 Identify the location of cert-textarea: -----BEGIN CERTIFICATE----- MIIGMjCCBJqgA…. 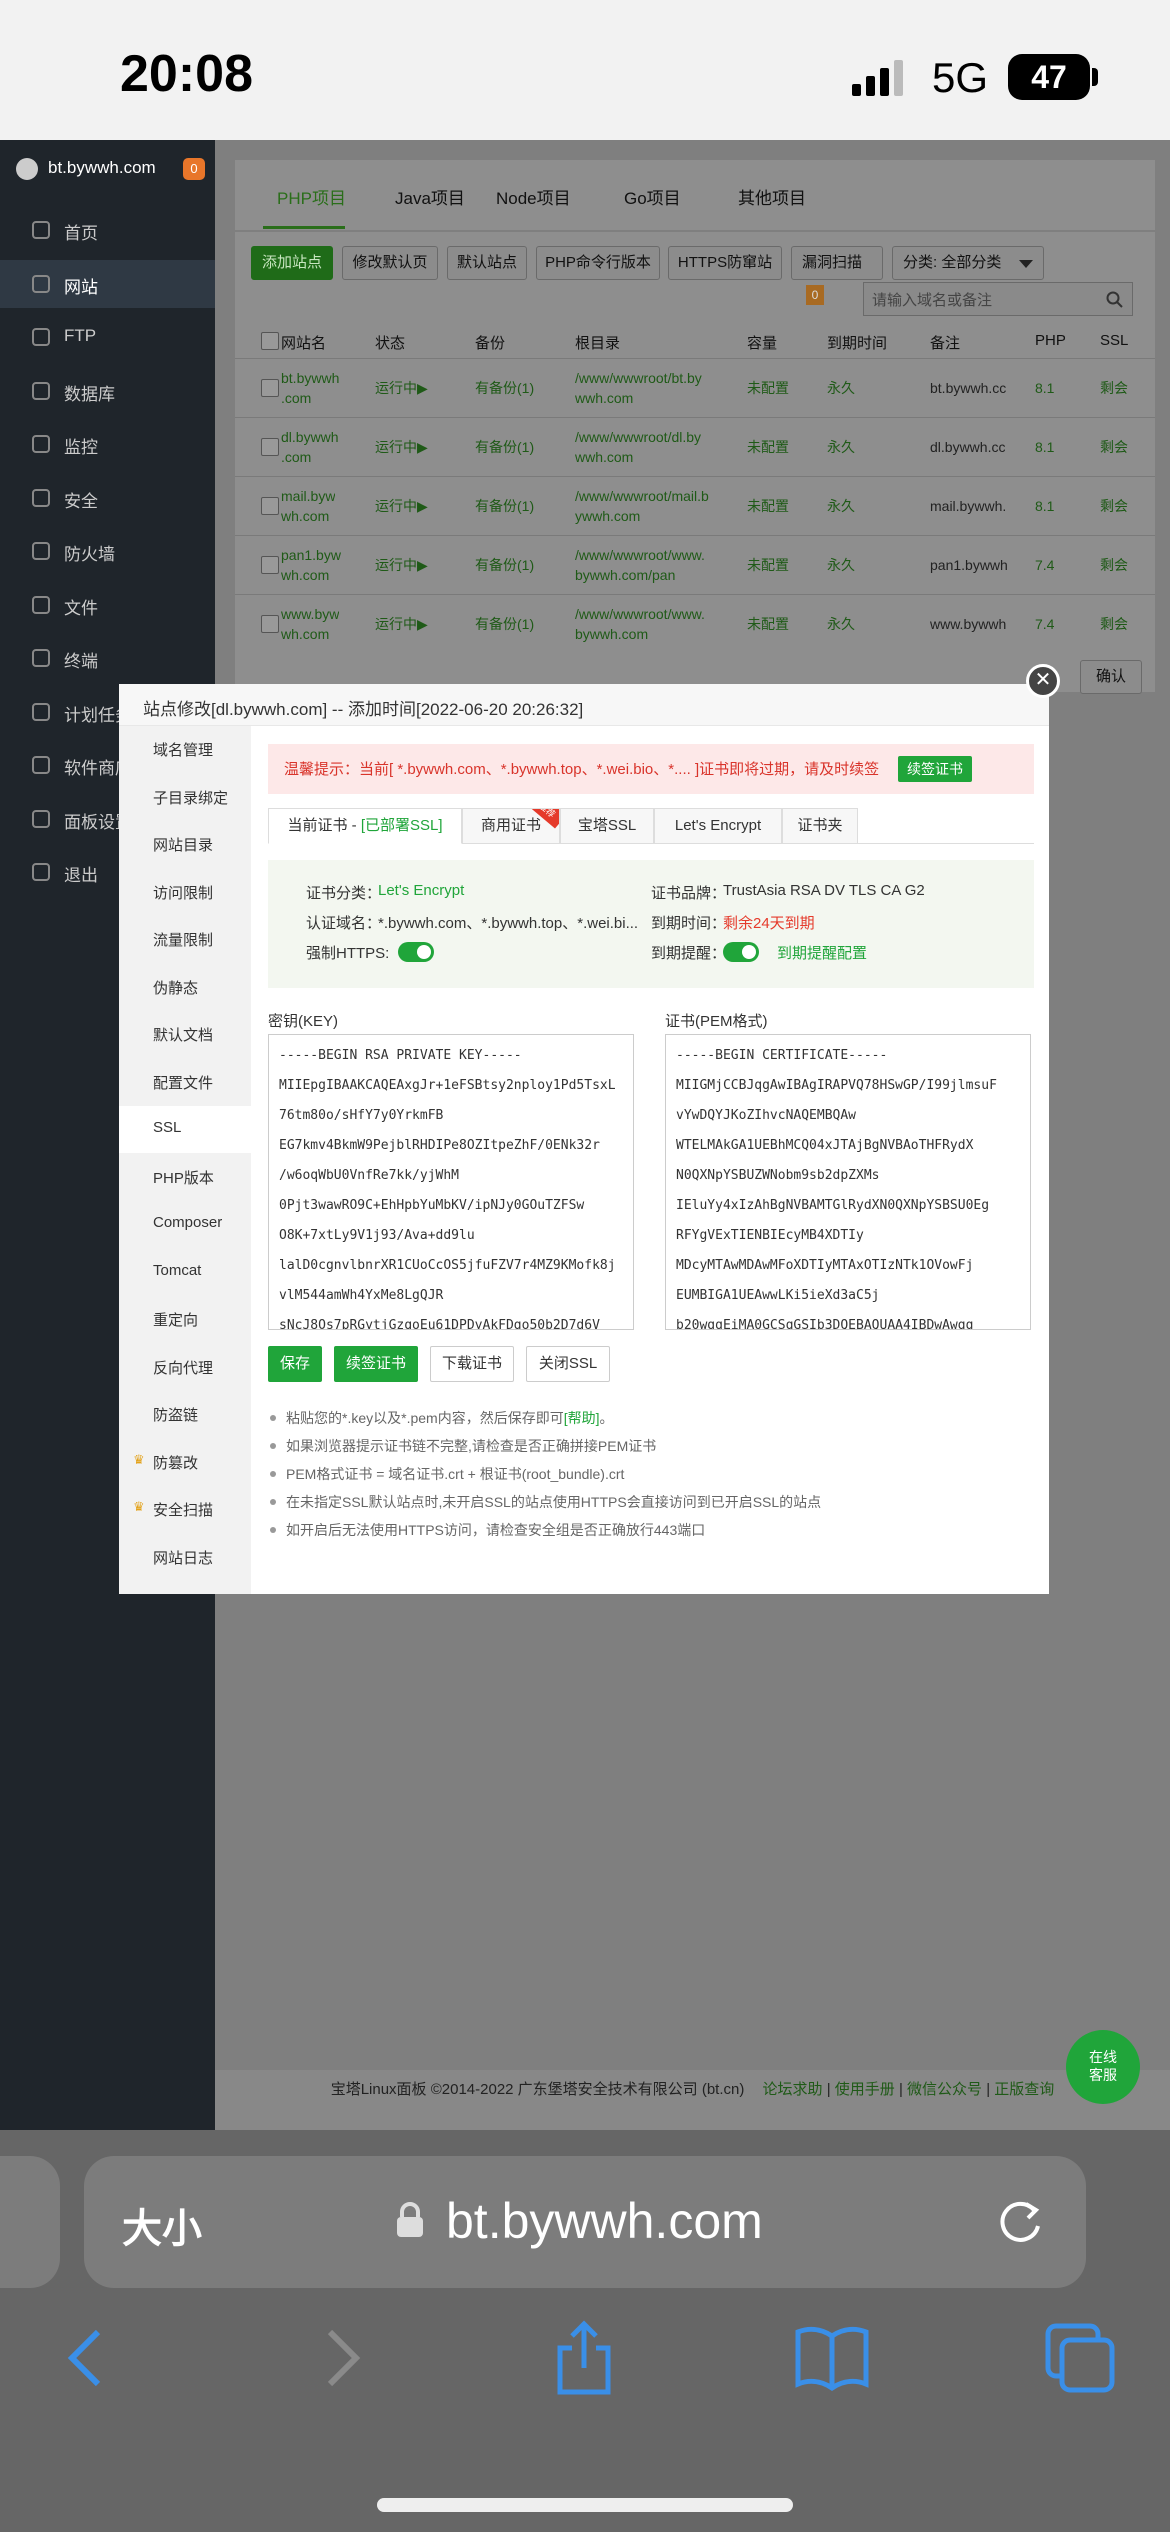
(848, 1182).